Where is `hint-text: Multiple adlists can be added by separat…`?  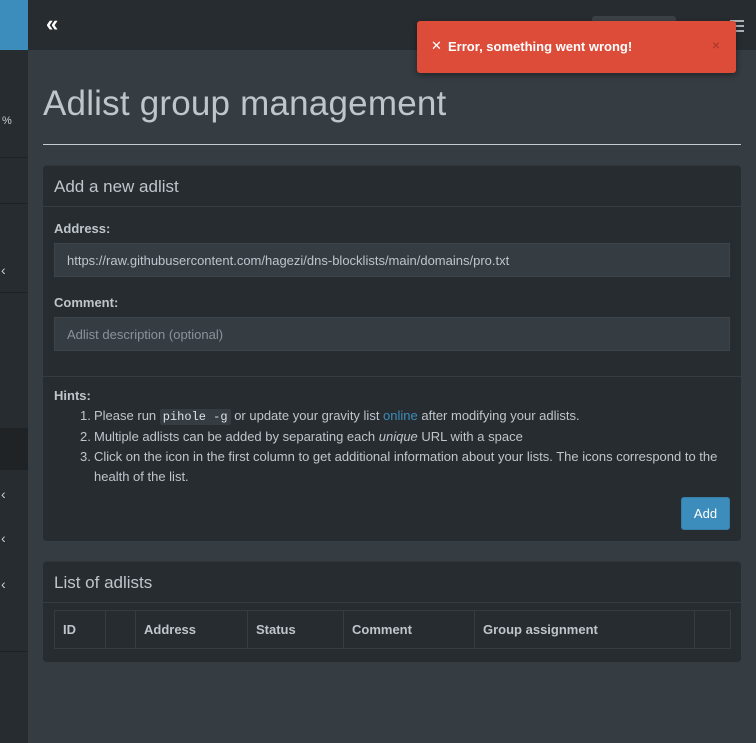 hint-text: Multiple adlists can be added by separat… is located at coordinates (236, 436).